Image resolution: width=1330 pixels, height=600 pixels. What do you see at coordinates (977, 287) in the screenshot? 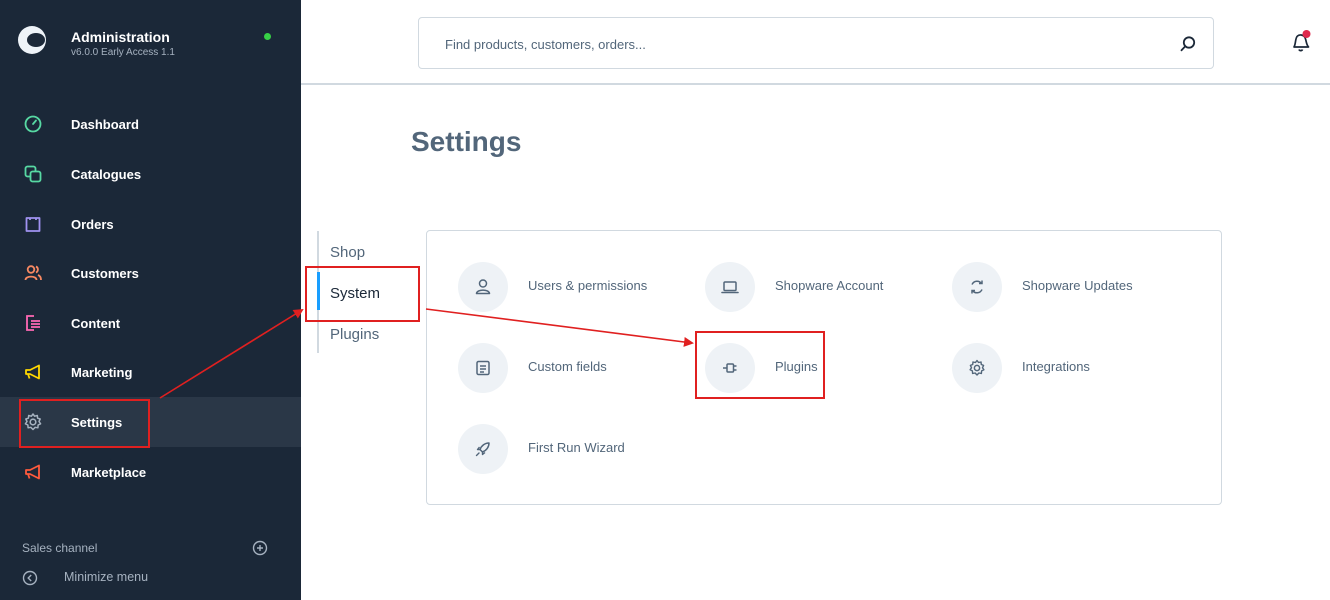
I see `refresh-icon` at bounding box center [977, 287].